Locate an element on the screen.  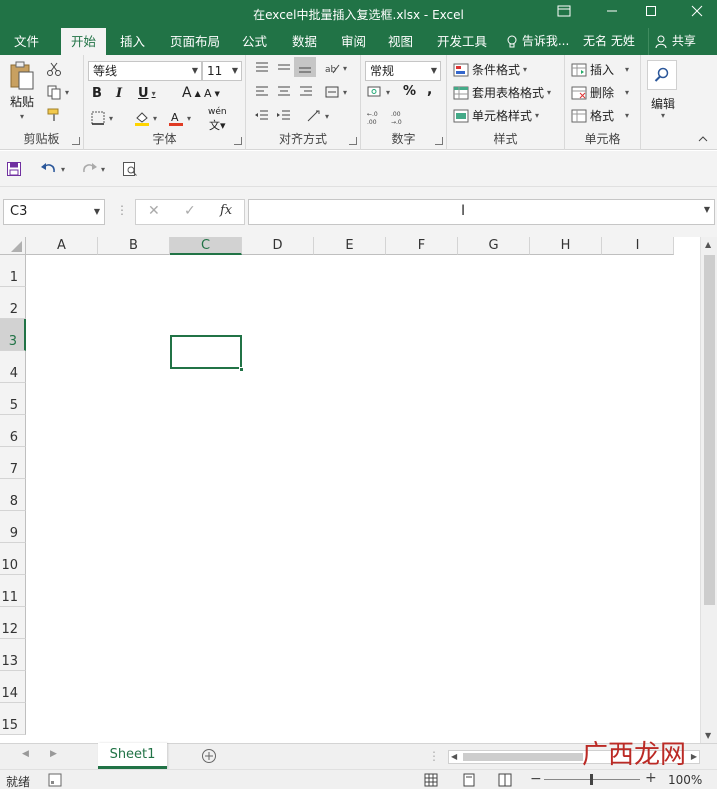
grow-font-button: A ▲ is located at coordinates (191, 93).